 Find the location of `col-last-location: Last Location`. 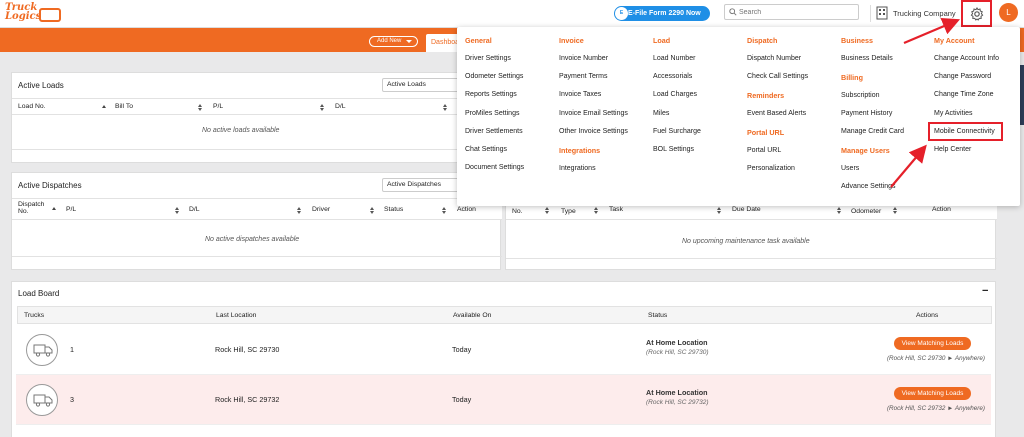

col-last-location: Last Location is located at coordinates (236, 315).